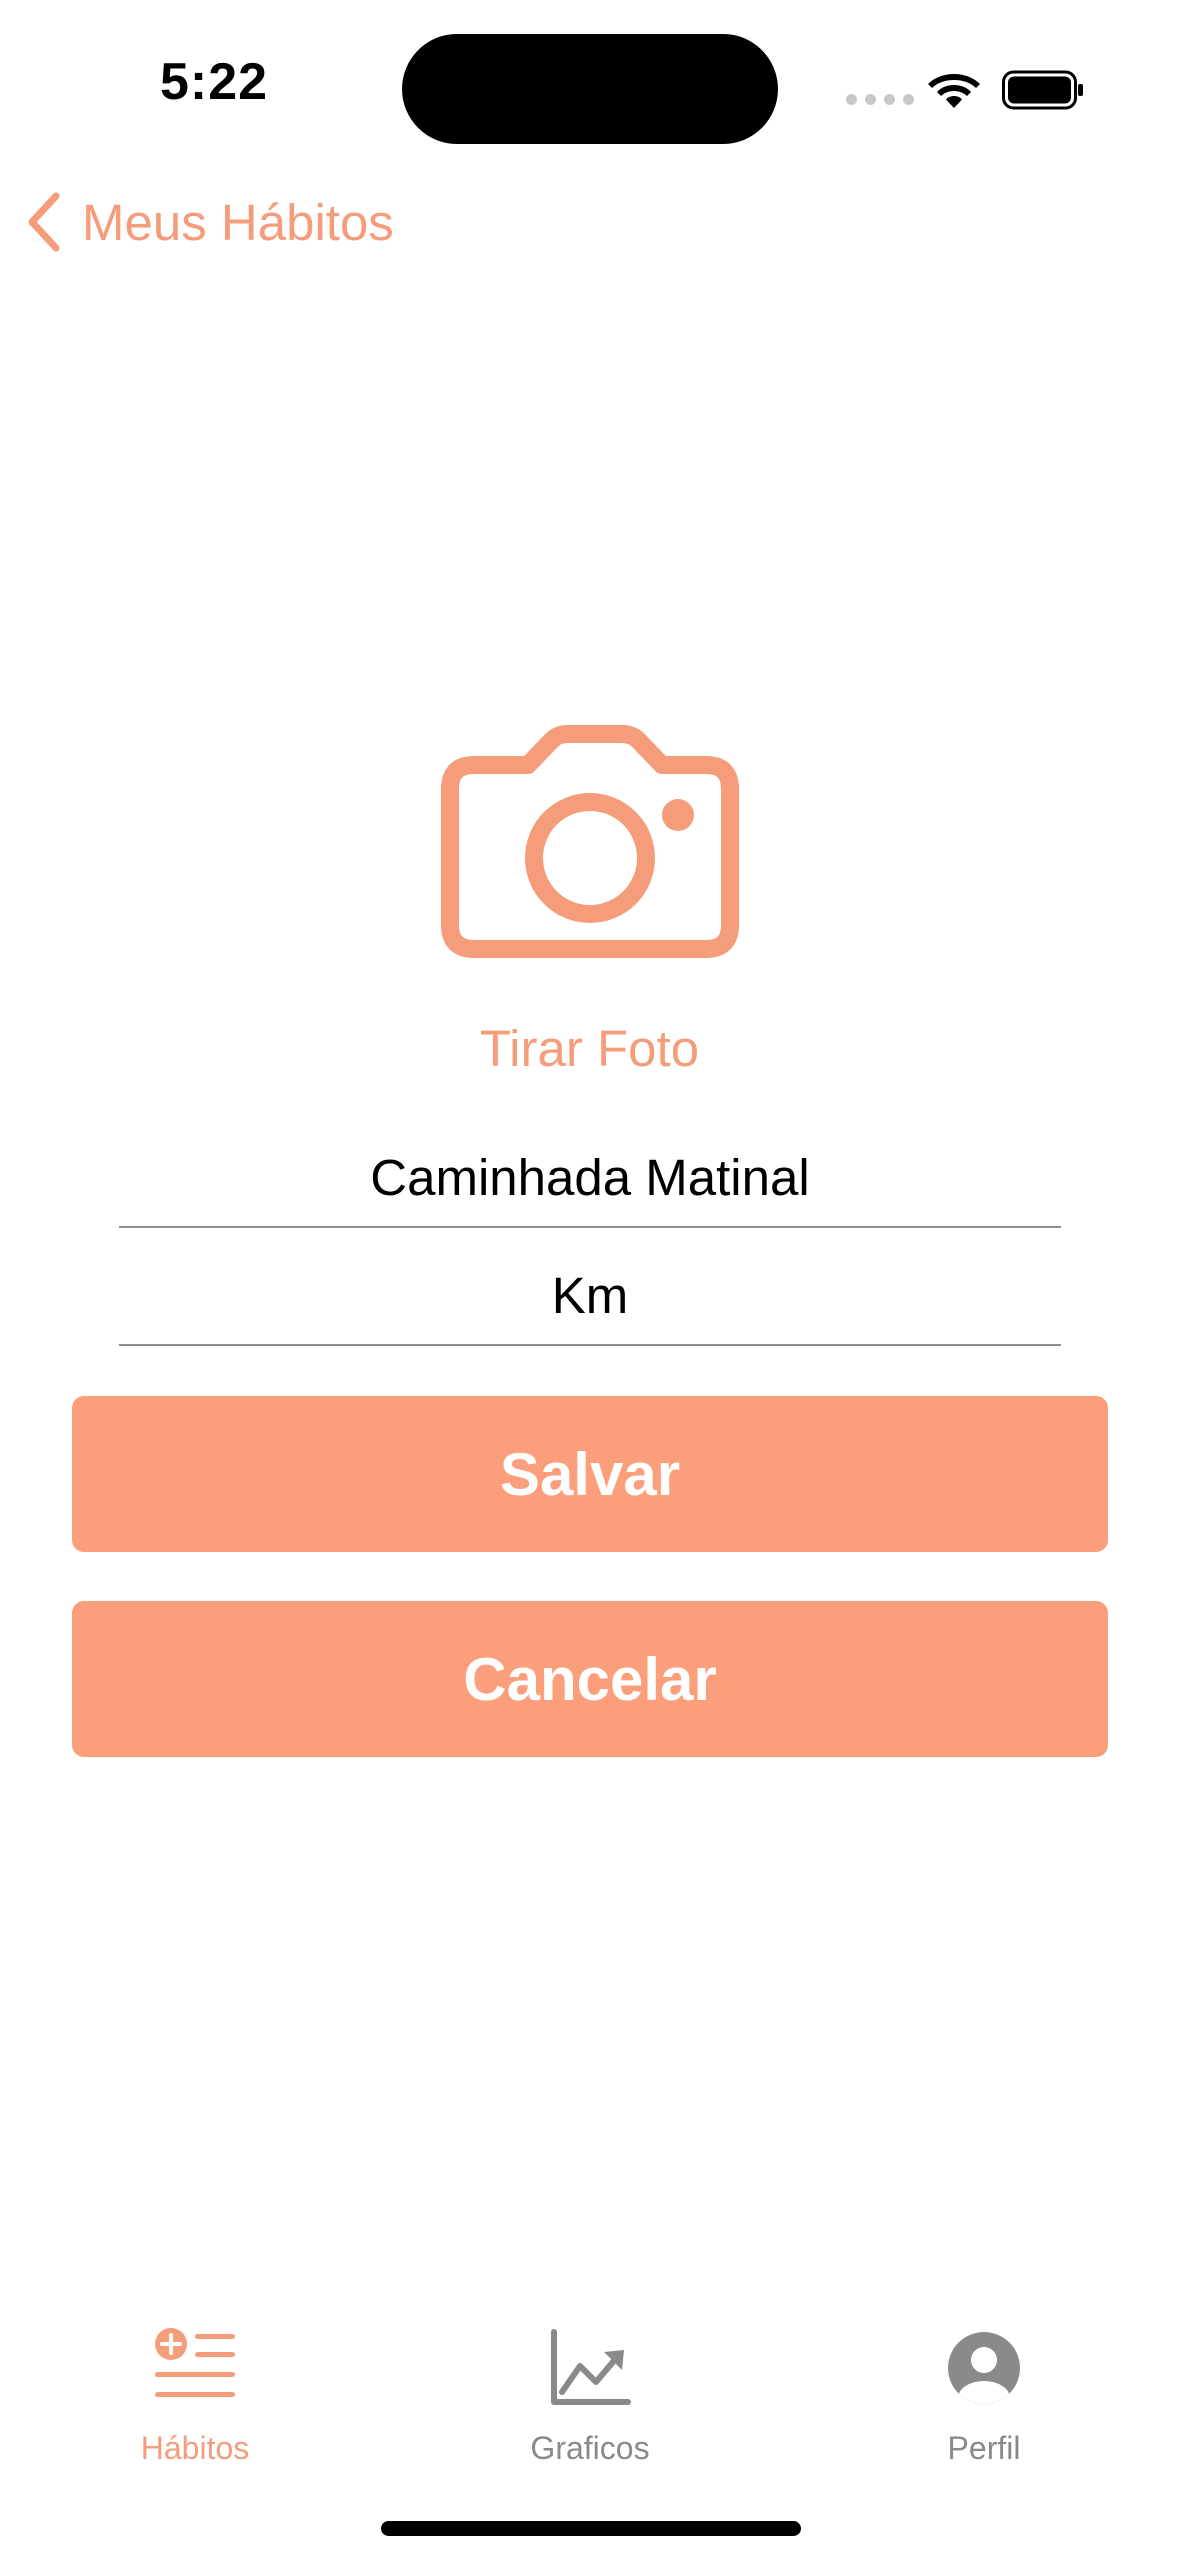 The image size is (1179, 2556). I want to click on habit-name-input, so click(590, 1177).